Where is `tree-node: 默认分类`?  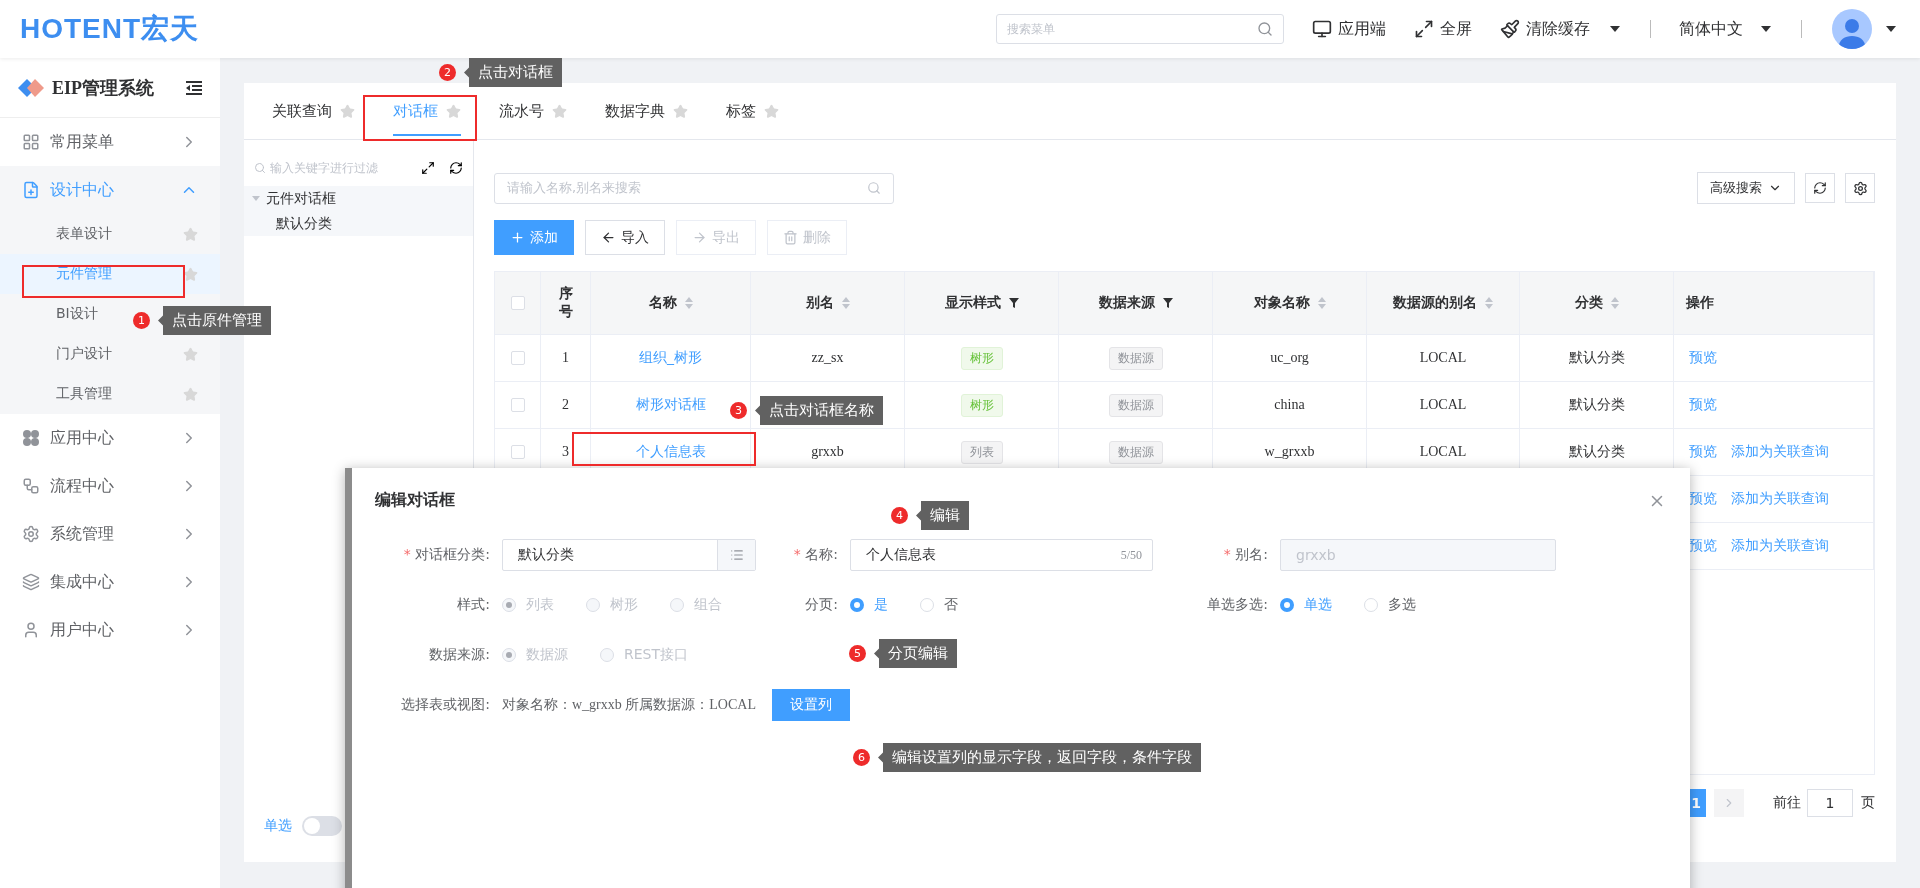
tree-node: 默认分类 is located at coordinates (358, 223).